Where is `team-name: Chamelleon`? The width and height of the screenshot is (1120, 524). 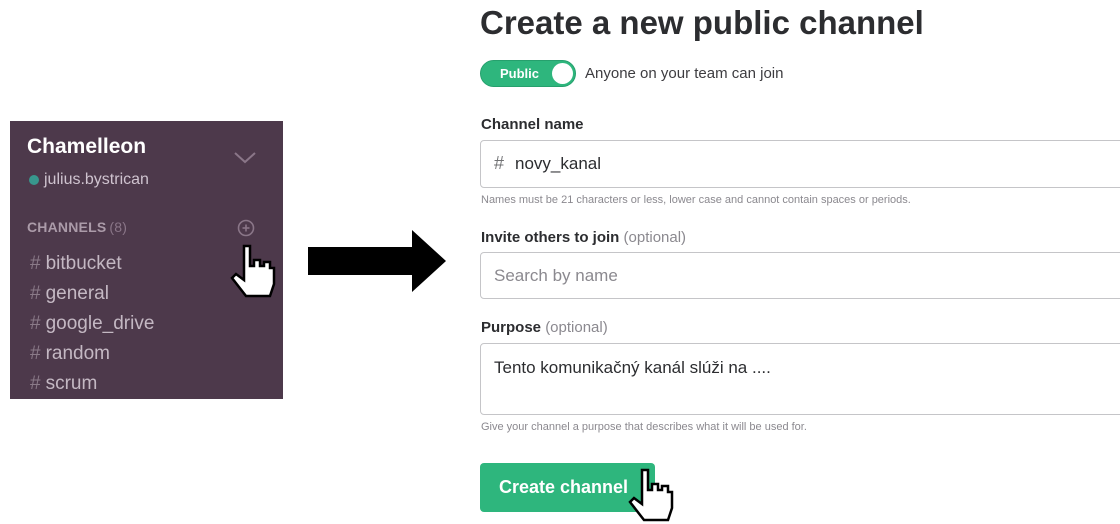
team-name: Chamelleon is located at coordinates (86, 147).